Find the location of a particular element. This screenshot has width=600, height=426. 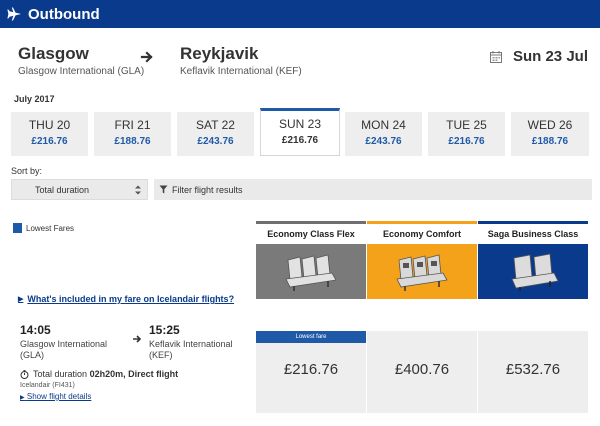

fare-class-economy-flex: Economy Class Flex is located at coordinates (311, 260).